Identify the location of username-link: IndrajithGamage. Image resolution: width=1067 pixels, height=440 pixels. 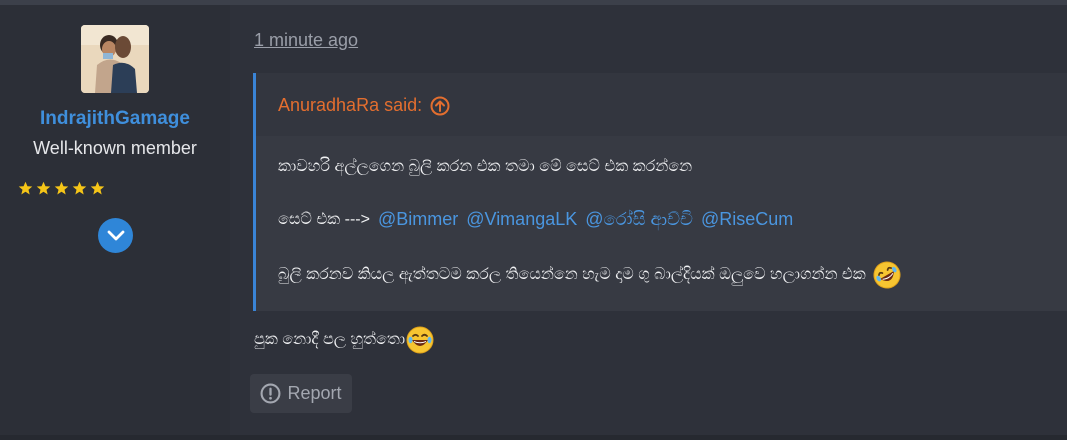
(115, 119).